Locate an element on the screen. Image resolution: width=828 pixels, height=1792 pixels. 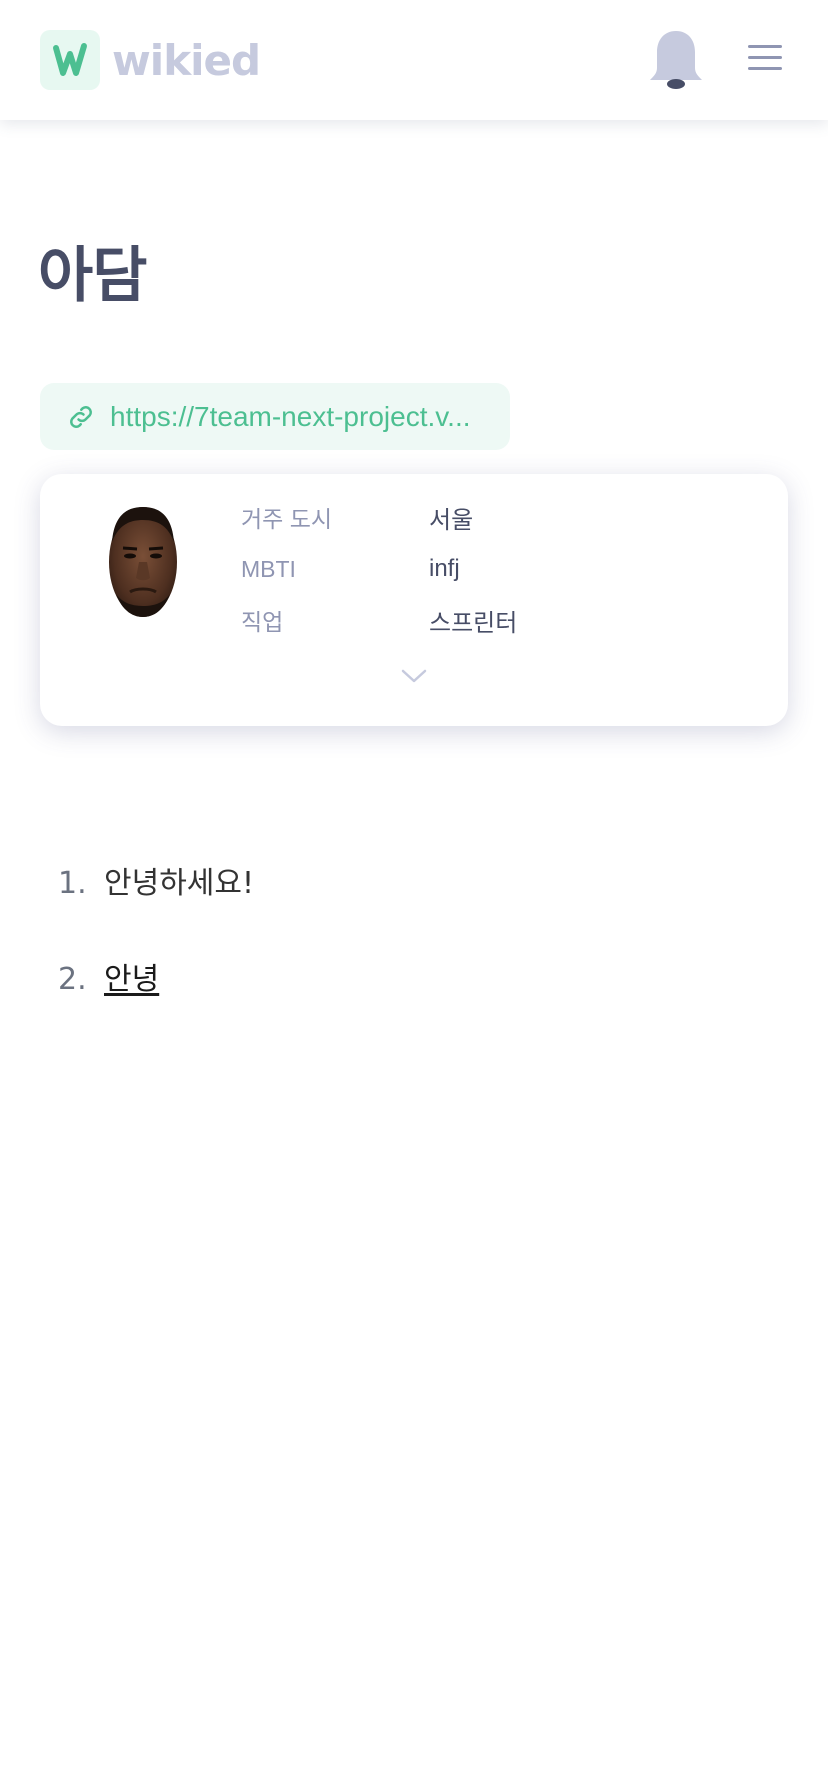
profile-field-city: 거주 도시 서울 is located at coordinates (357, 517).